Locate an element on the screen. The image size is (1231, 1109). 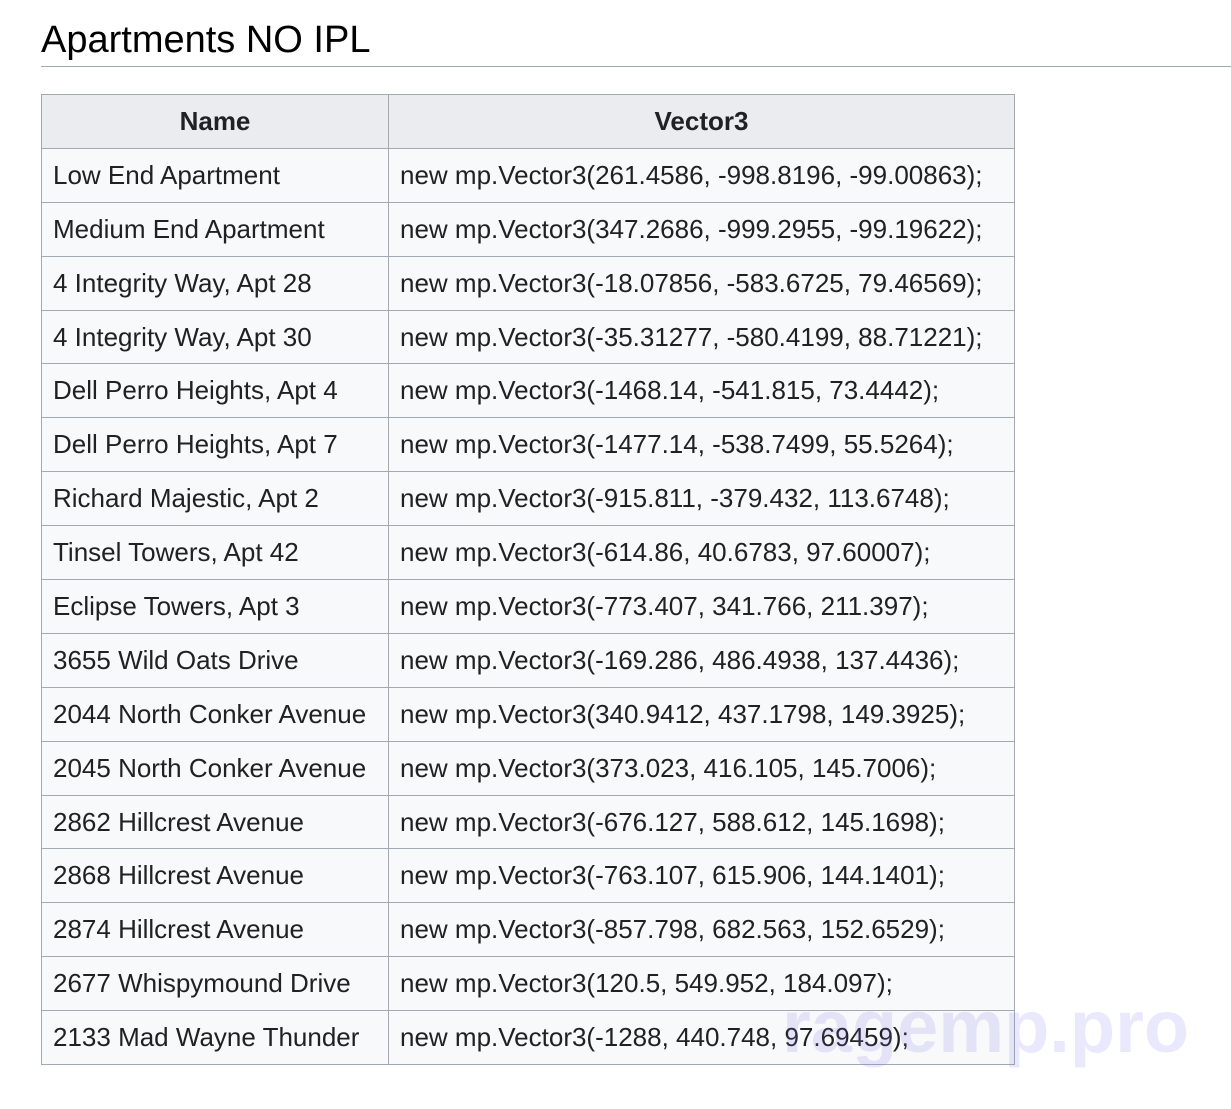
apartment-name-cell: 2133 Mad Wayne Thunder is located at coordinates (215, 1038).